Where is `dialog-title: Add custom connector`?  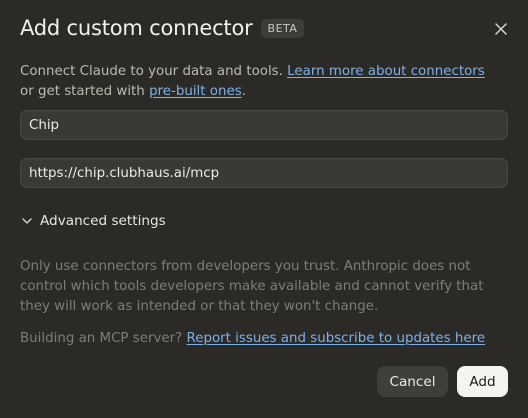
dialog-title: Add custom connector is located at coordinates (136, 28).